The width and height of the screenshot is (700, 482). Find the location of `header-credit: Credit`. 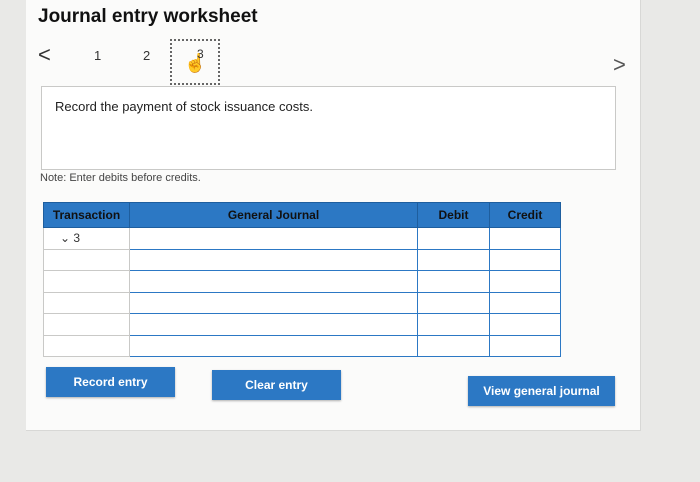

header-credit: Credit is located at coordinates (525, 215).